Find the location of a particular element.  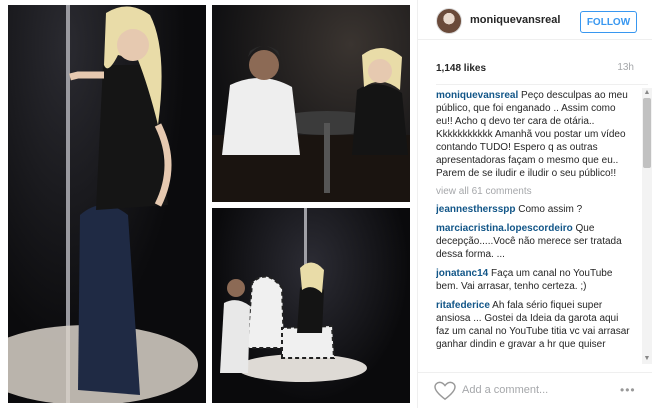

post-stats: 1,148 likes 13h is located at coordinates (535, 68).